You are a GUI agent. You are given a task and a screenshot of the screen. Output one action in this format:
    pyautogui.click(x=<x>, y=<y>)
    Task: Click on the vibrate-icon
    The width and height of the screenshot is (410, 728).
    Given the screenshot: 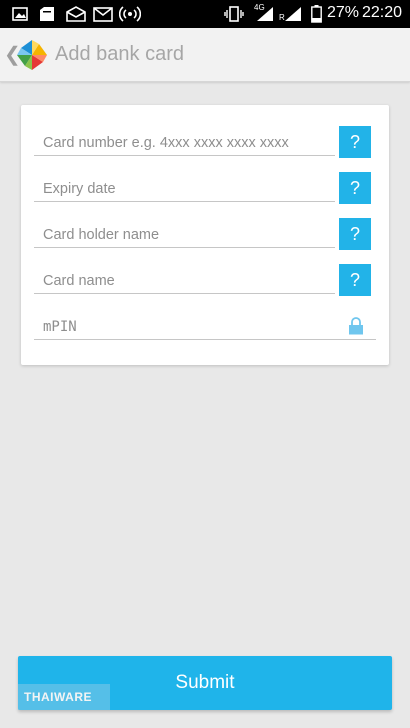 What is the action you would take?
    pyautogui.click(x=234, y=14)
    